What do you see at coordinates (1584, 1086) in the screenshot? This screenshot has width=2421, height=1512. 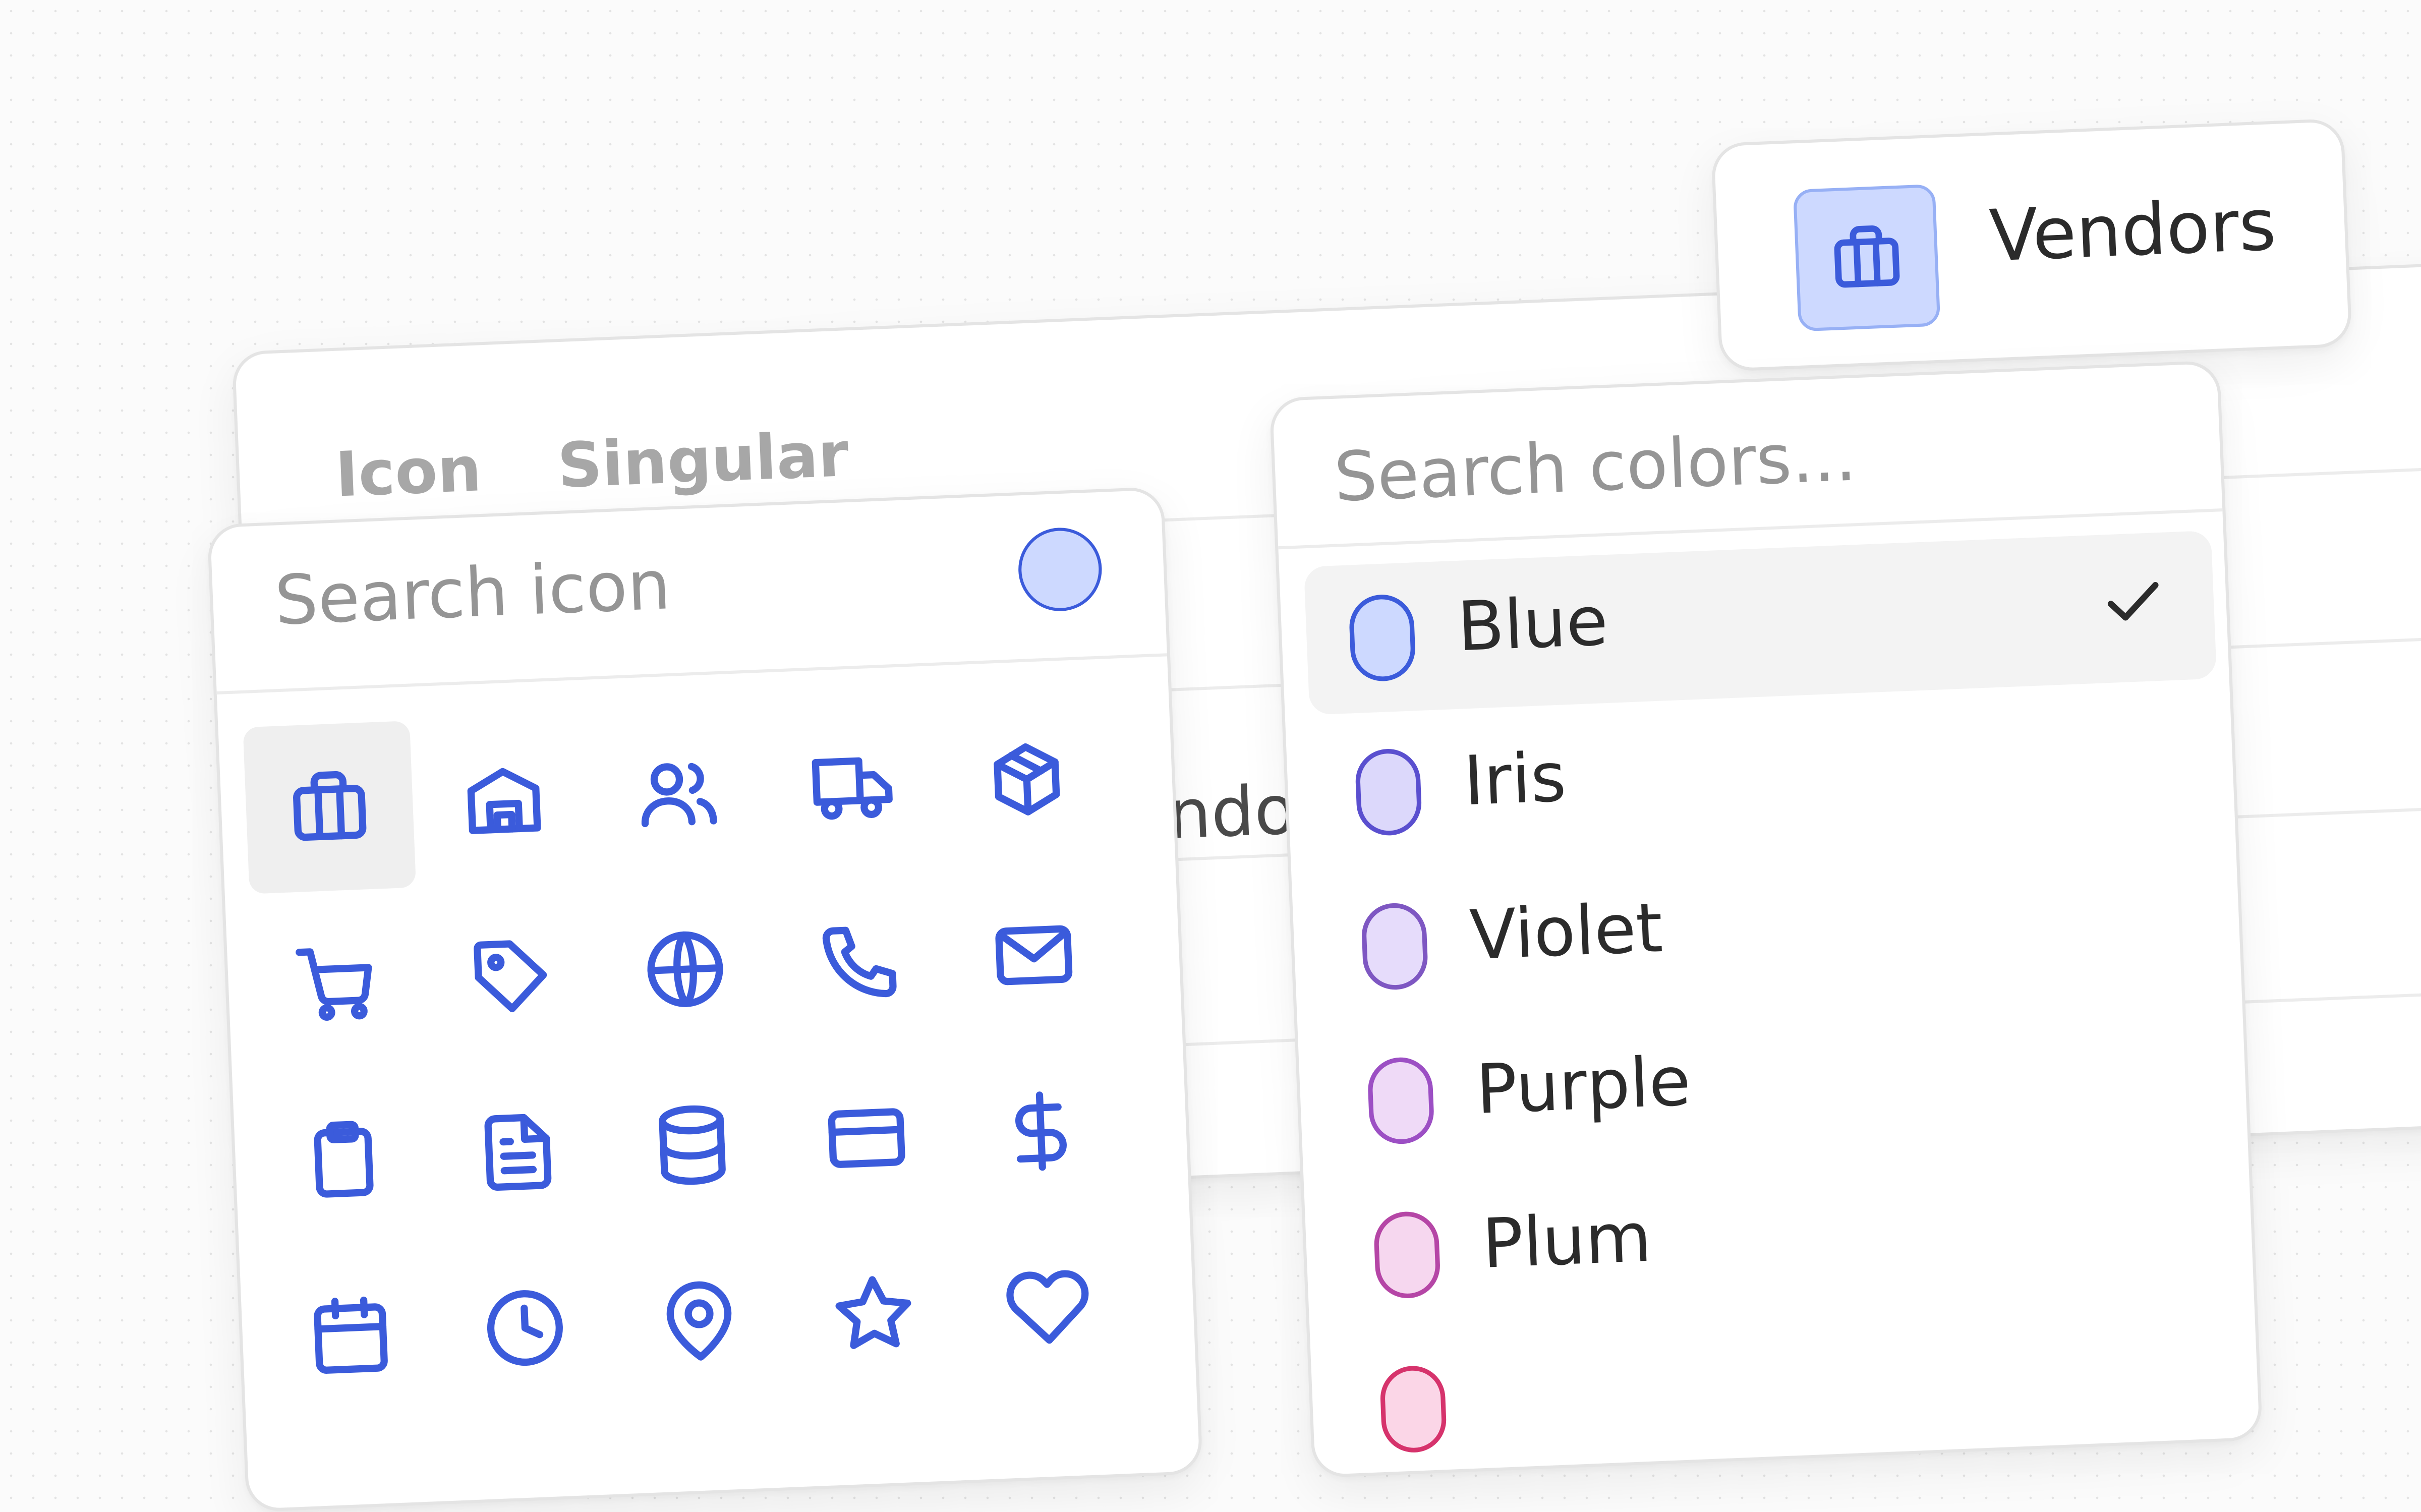 I see `color-label: Purple` at bounding box center [1584, 1086].